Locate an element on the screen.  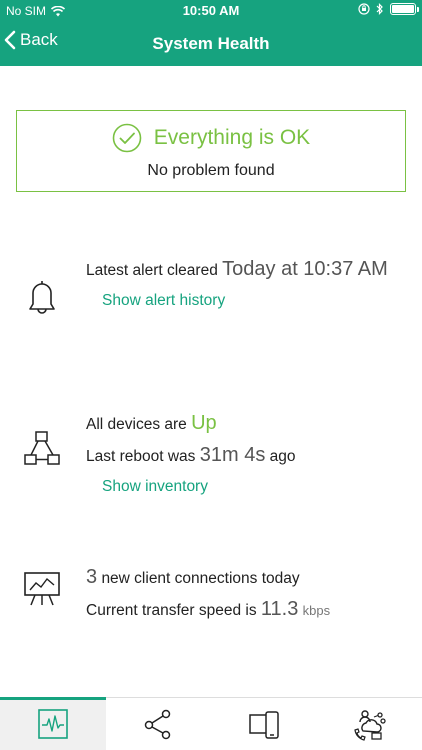
health-status-box: Everything is OK No problem found is located at coordinates (211, 151).